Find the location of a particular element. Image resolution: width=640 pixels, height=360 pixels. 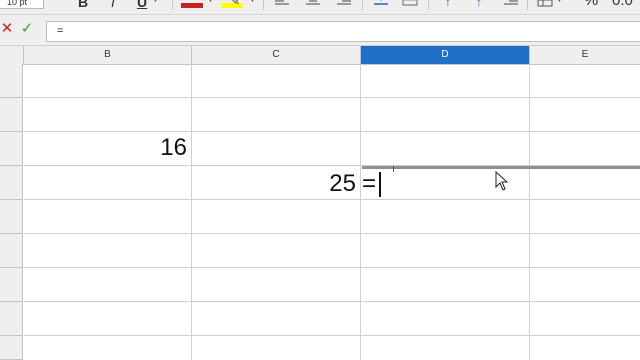

active-cell-border-tick is located at coordinates (393, 169).